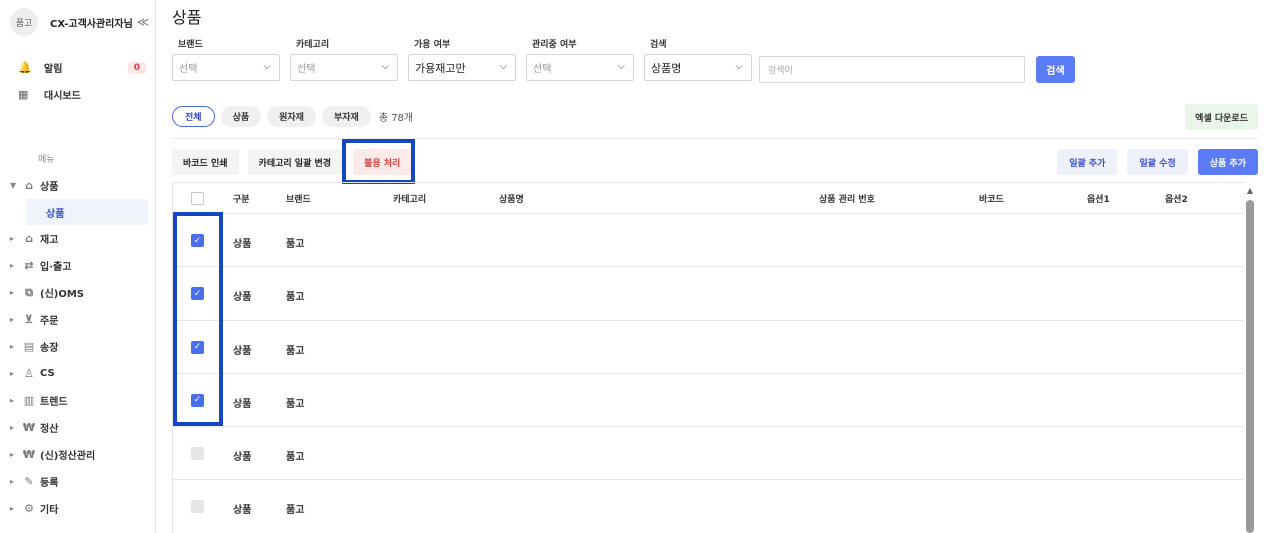 This screenshot has height=533, width=1268. What do you see at coordinates (29, 292) in the screenshot?
I see `oms-icon: ⧉` at bounding box center [29, 292].